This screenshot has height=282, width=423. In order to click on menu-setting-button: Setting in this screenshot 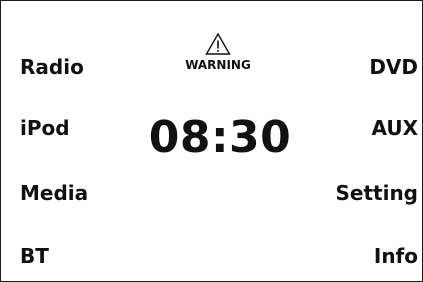, I will do `click(377, 193)`.